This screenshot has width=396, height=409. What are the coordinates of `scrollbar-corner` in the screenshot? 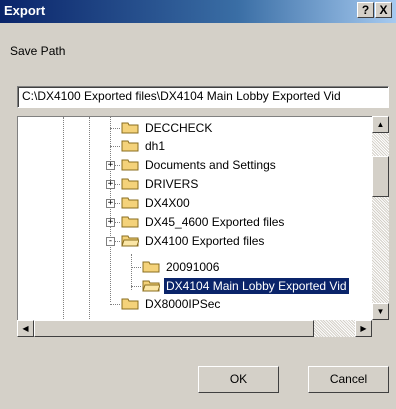 It's located at (380, 328).